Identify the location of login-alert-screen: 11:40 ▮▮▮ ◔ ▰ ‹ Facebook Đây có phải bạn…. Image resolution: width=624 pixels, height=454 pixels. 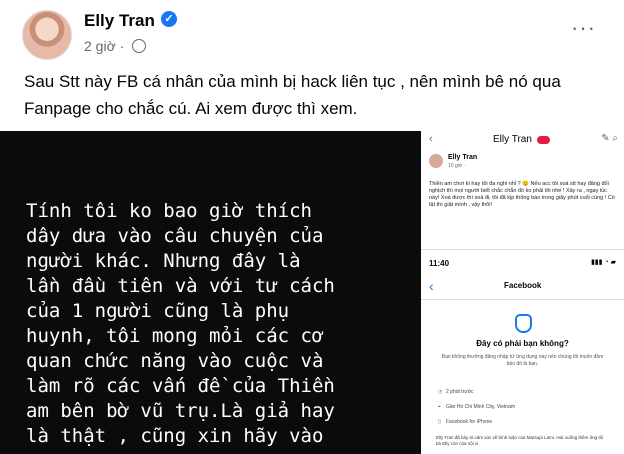
(522, 351).